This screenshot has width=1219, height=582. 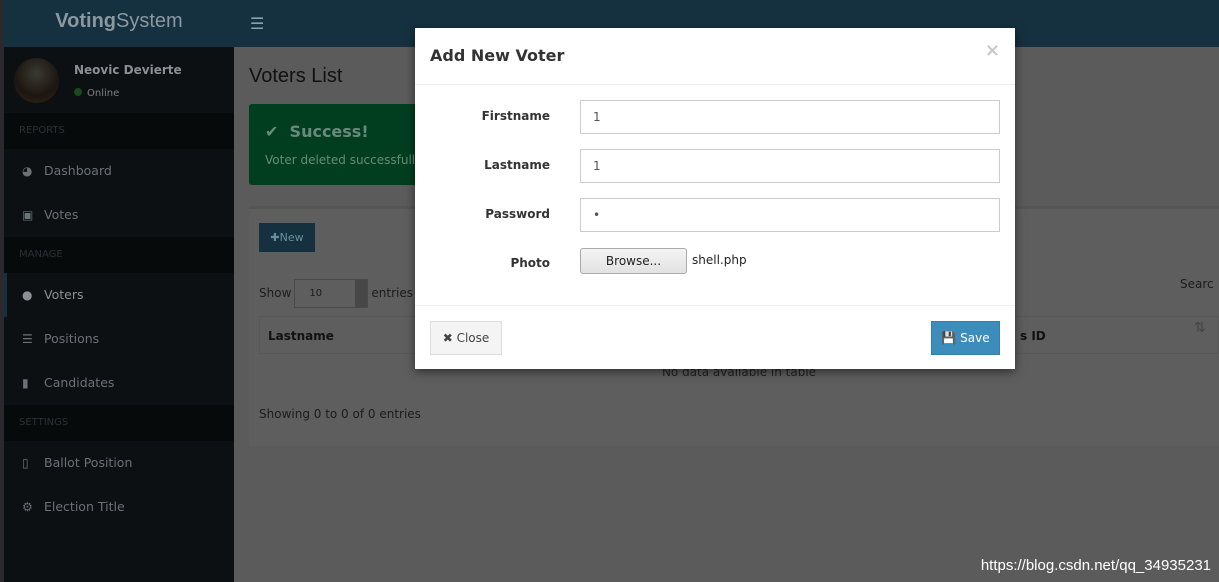 I want to click on entries-select: 10, so click(x=331, y=293).